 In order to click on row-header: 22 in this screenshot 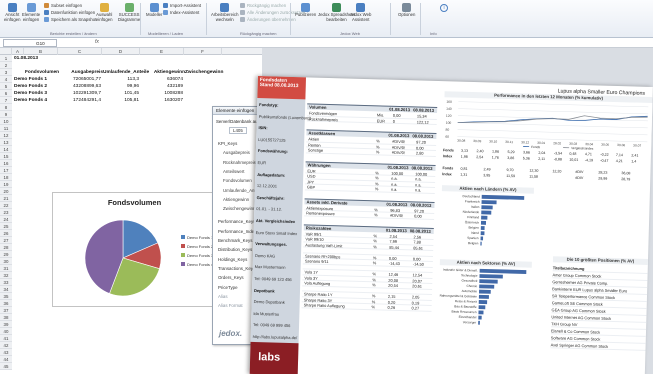, I will do `click(6, 205)`.